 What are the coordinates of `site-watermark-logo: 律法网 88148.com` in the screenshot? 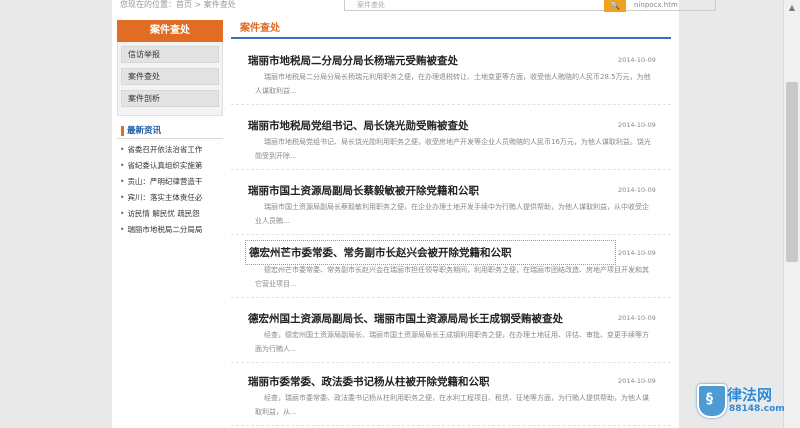 It's located at (741, 405).